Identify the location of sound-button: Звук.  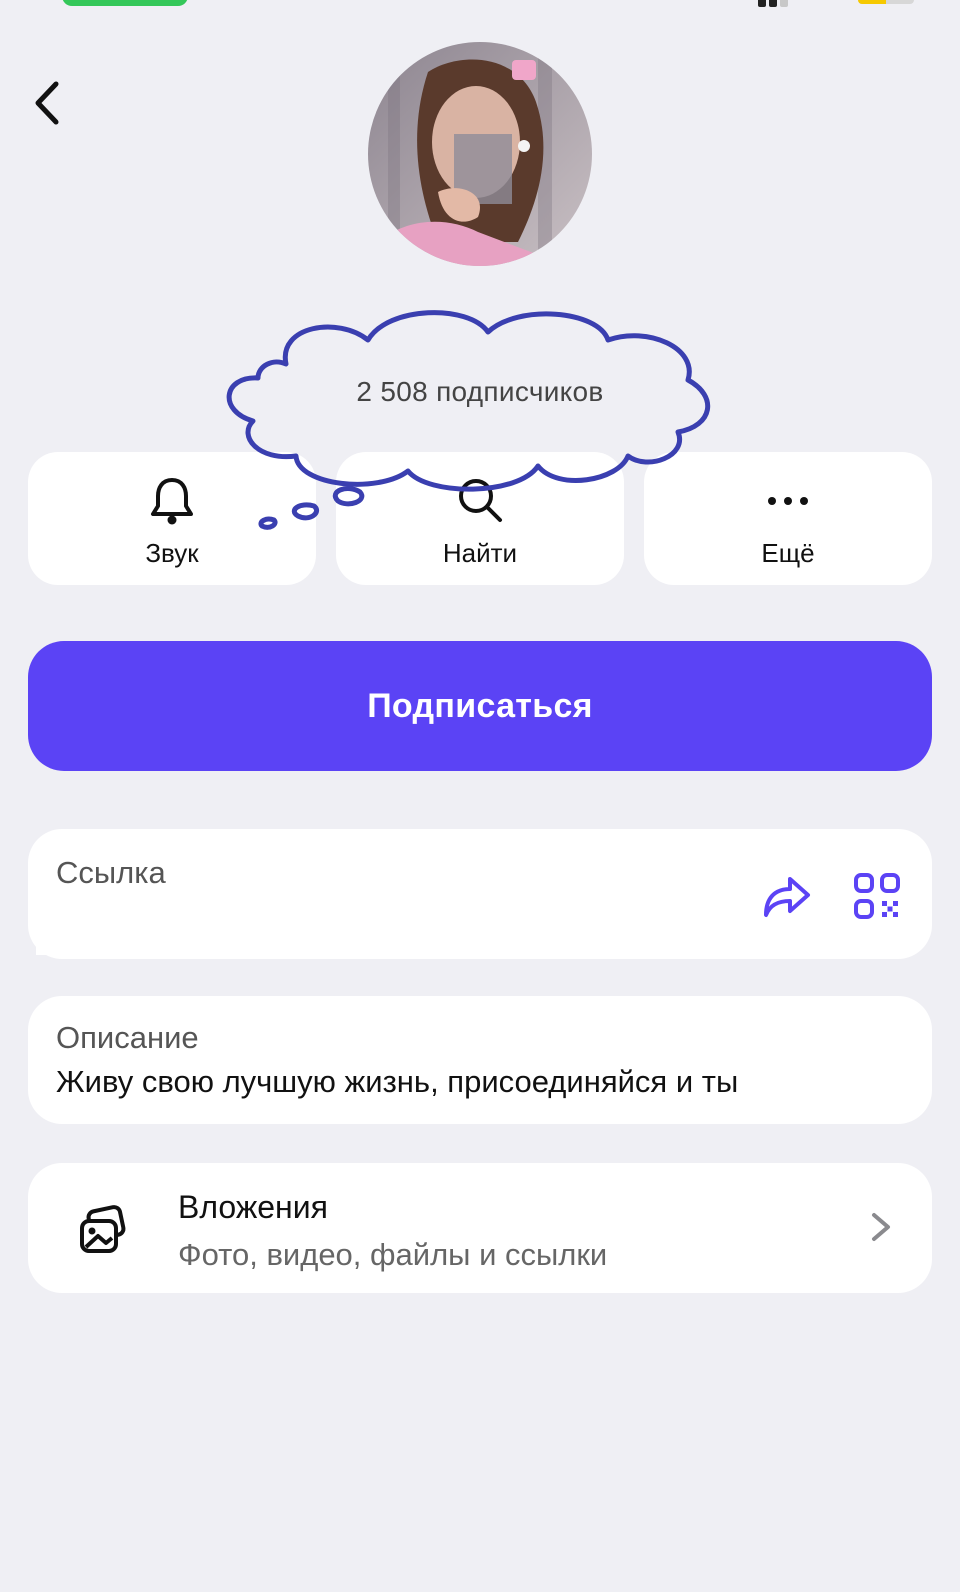
(172, 518).